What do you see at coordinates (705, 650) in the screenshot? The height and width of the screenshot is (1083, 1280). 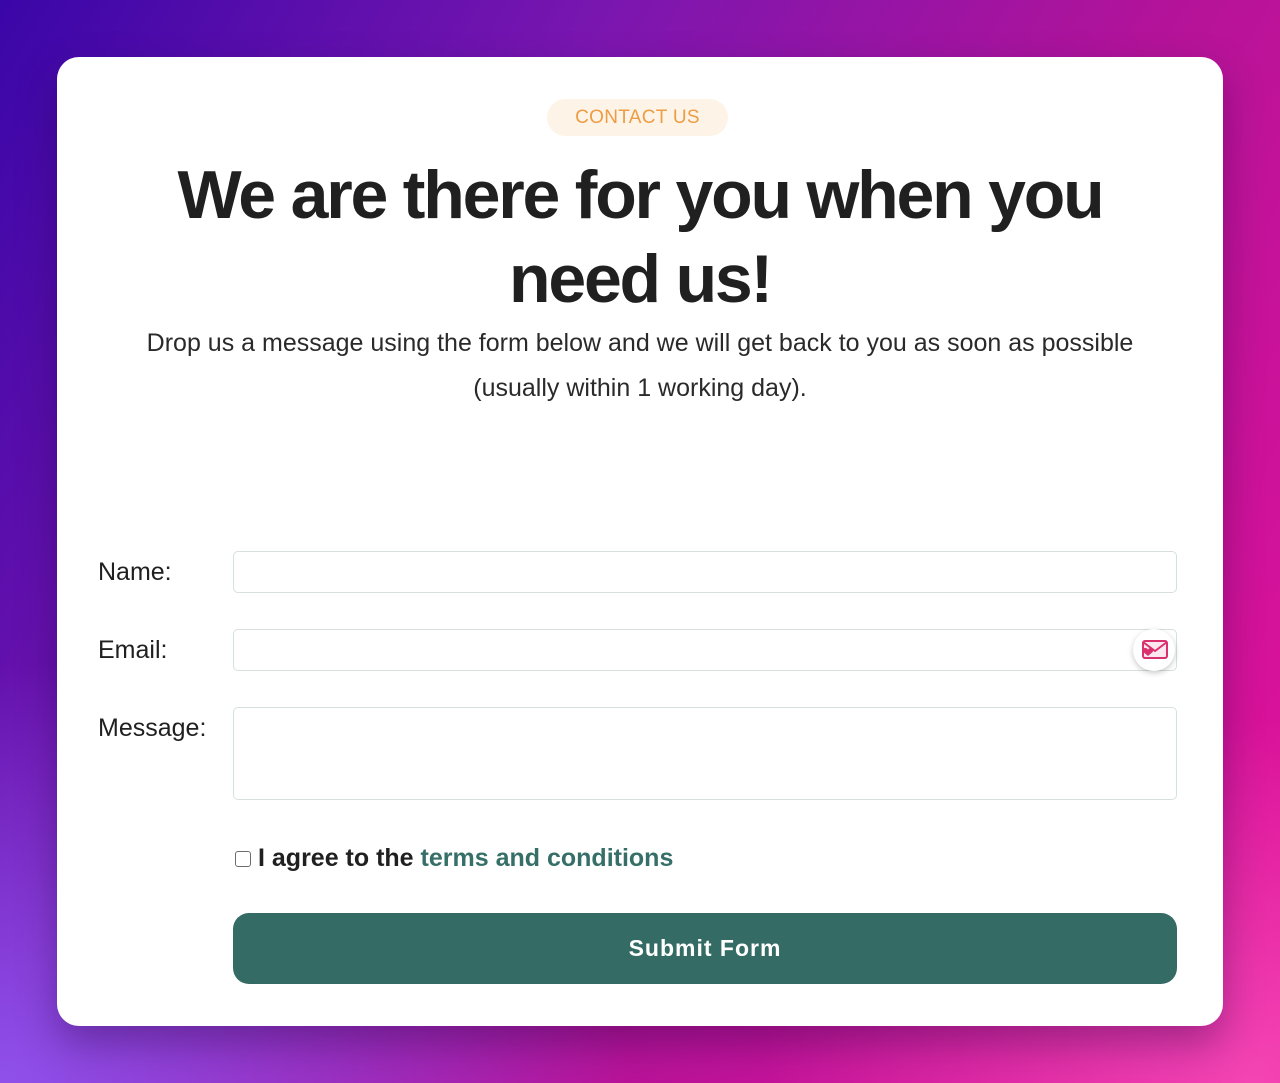 I see `email-input` at bounding box center [705, 650].